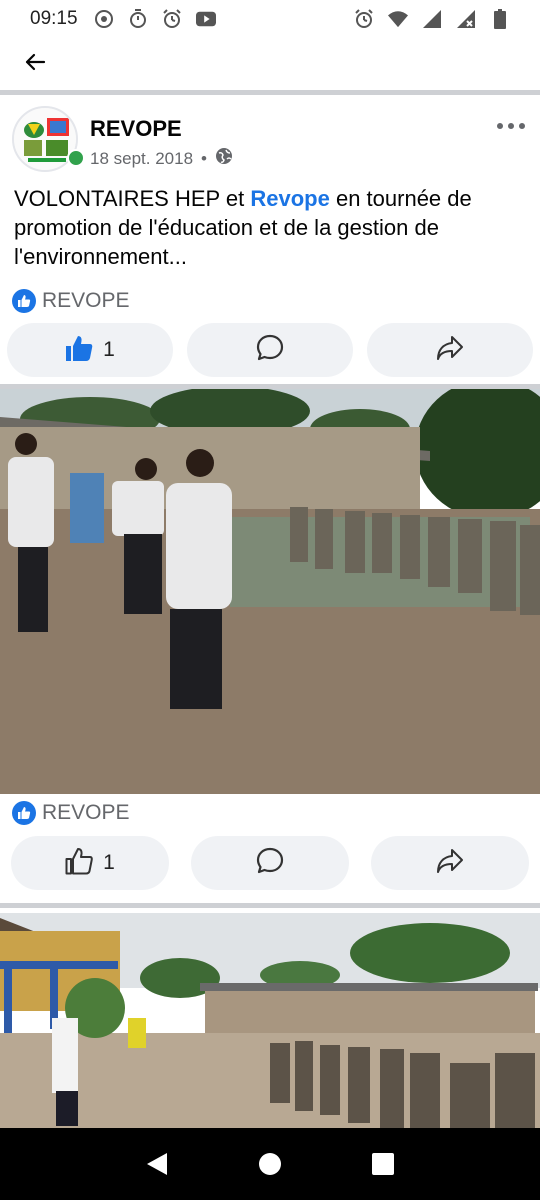 This screenshot has width=540, height=1200. I want to click on post-date: 18 sept. 2018, so click(141, 159).